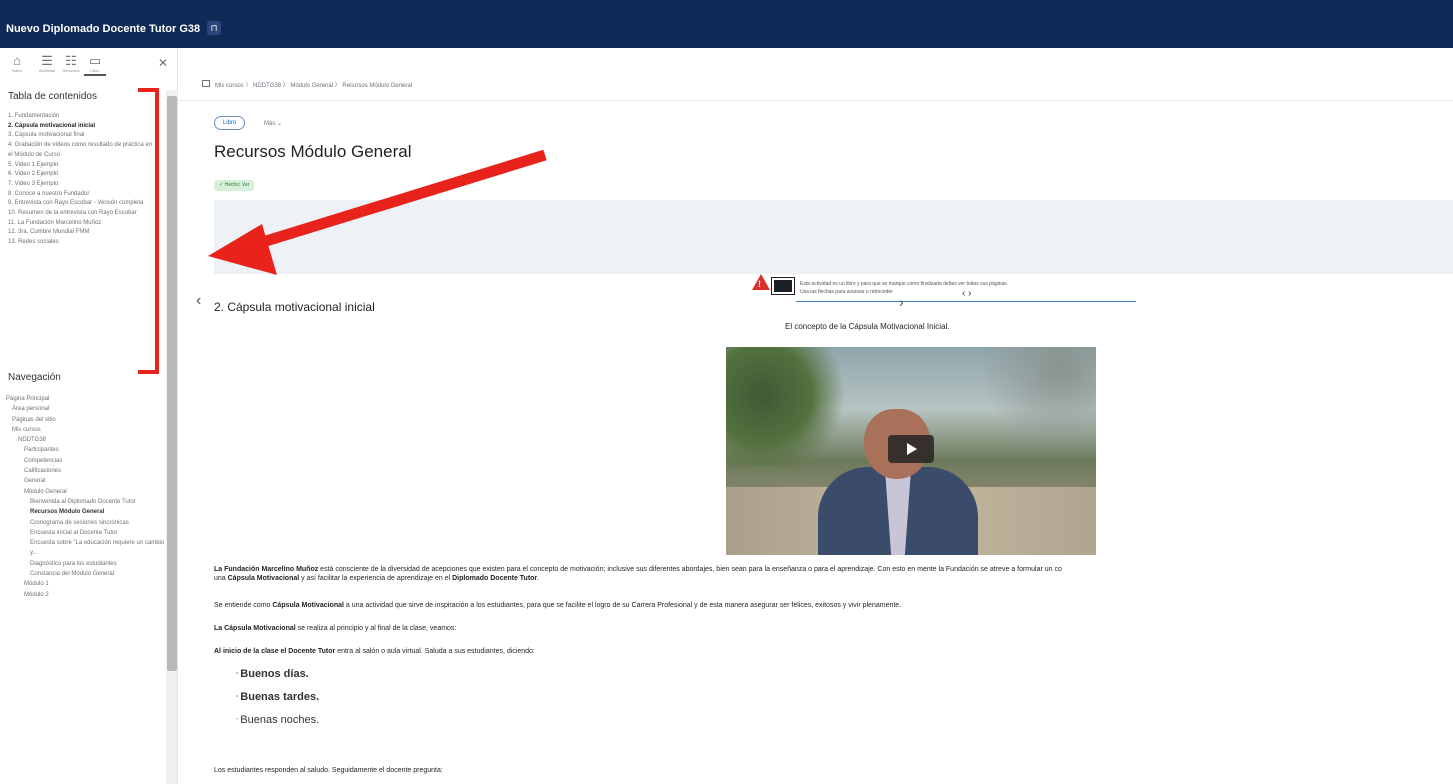  I want to click on computer-icon, so click(783, 286).